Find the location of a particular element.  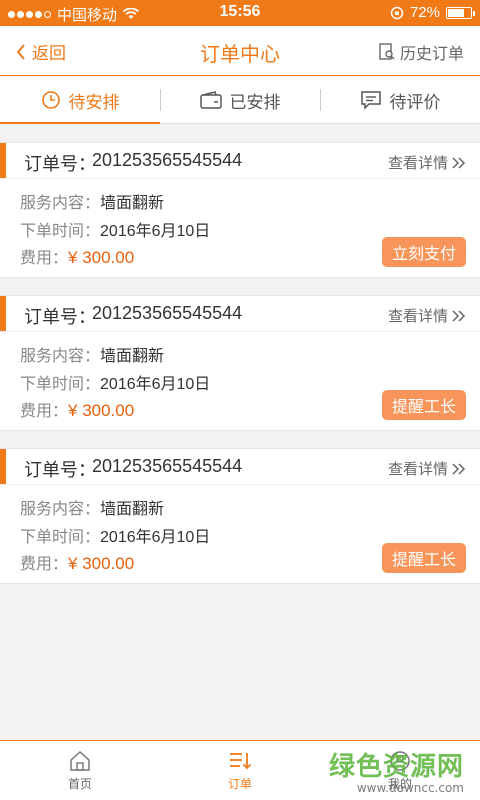

battery-group: 72% is located at coordinates (432, 12).